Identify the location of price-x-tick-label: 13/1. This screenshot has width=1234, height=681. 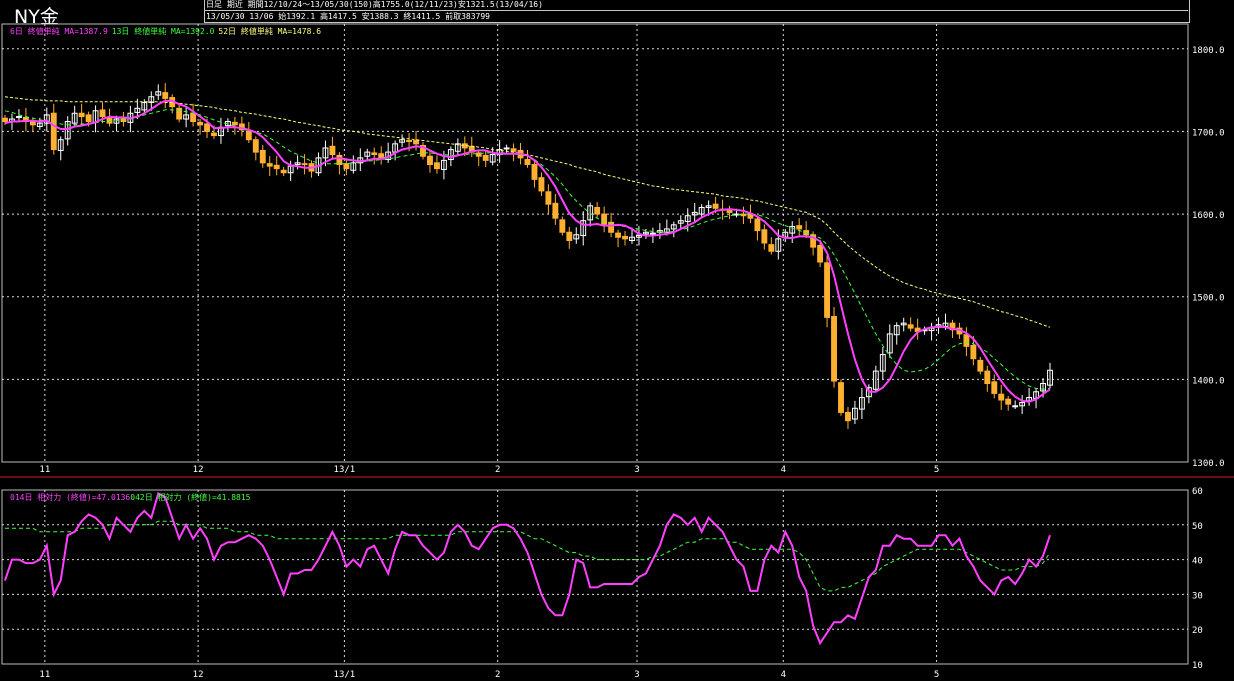
(345, 470).